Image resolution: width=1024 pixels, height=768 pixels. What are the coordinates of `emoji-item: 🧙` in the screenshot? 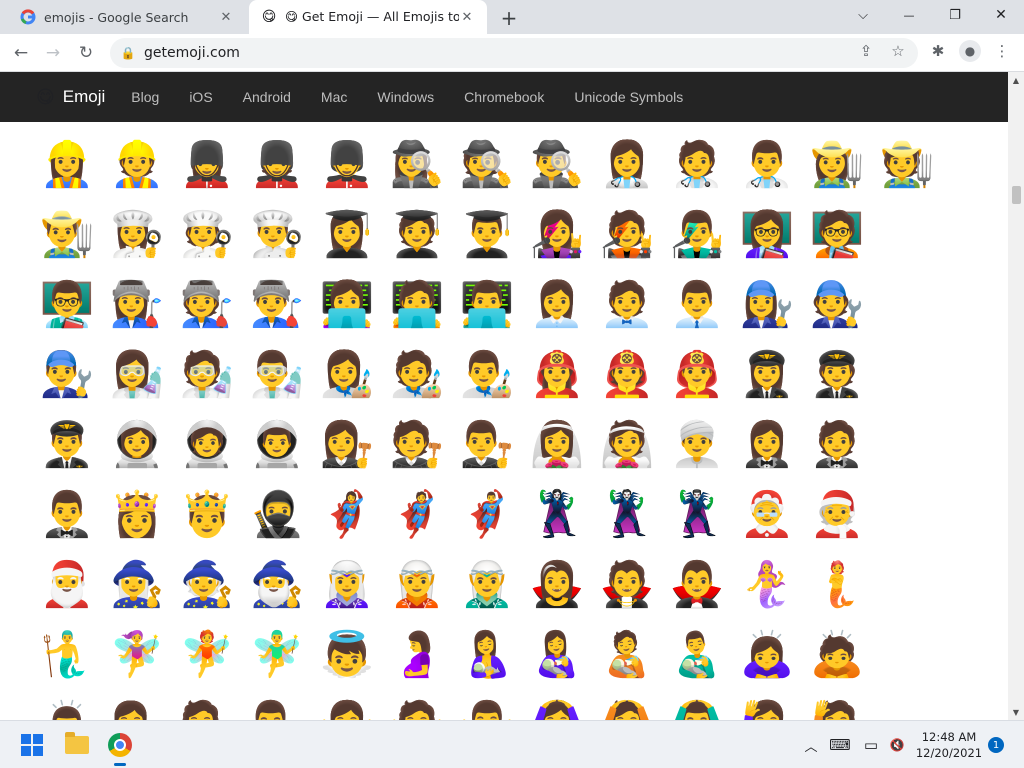 It's located at (207, 585).